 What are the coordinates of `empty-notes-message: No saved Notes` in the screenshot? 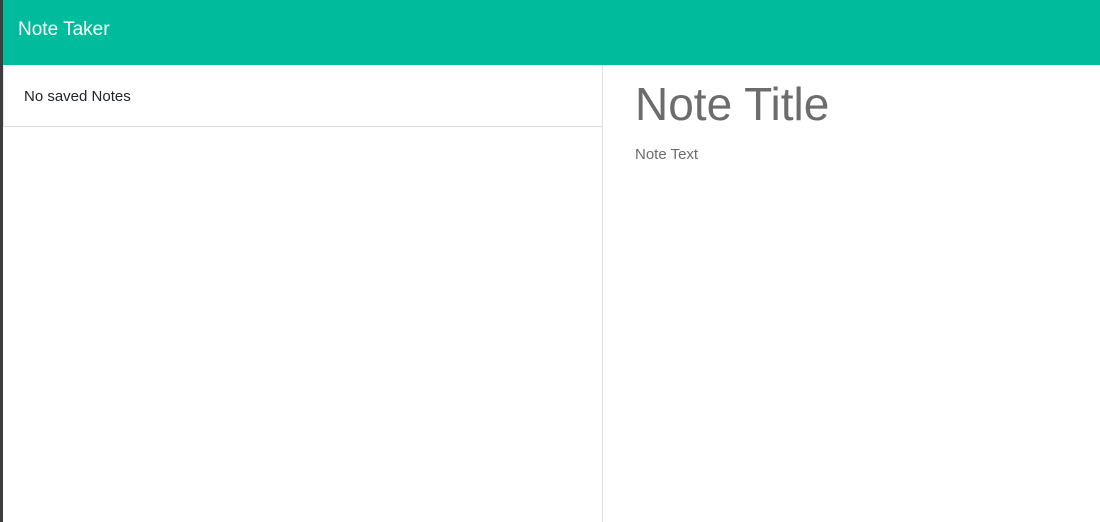 It's located at (302, 96).